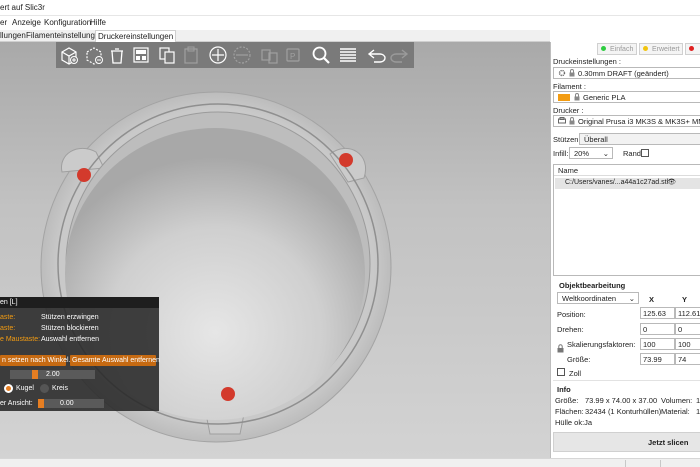 This screenshot has height=467, width=700. What do you see at coordinates (3, 22) in the screenshot?
I see `menu-item-file: er` at bounding box center [3, 22].